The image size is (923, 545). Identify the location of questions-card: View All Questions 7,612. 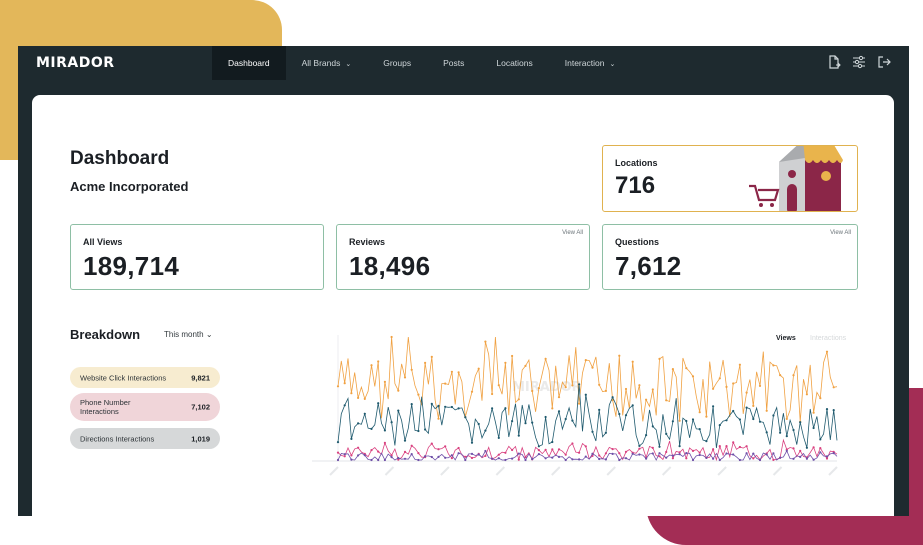
(730, 257).